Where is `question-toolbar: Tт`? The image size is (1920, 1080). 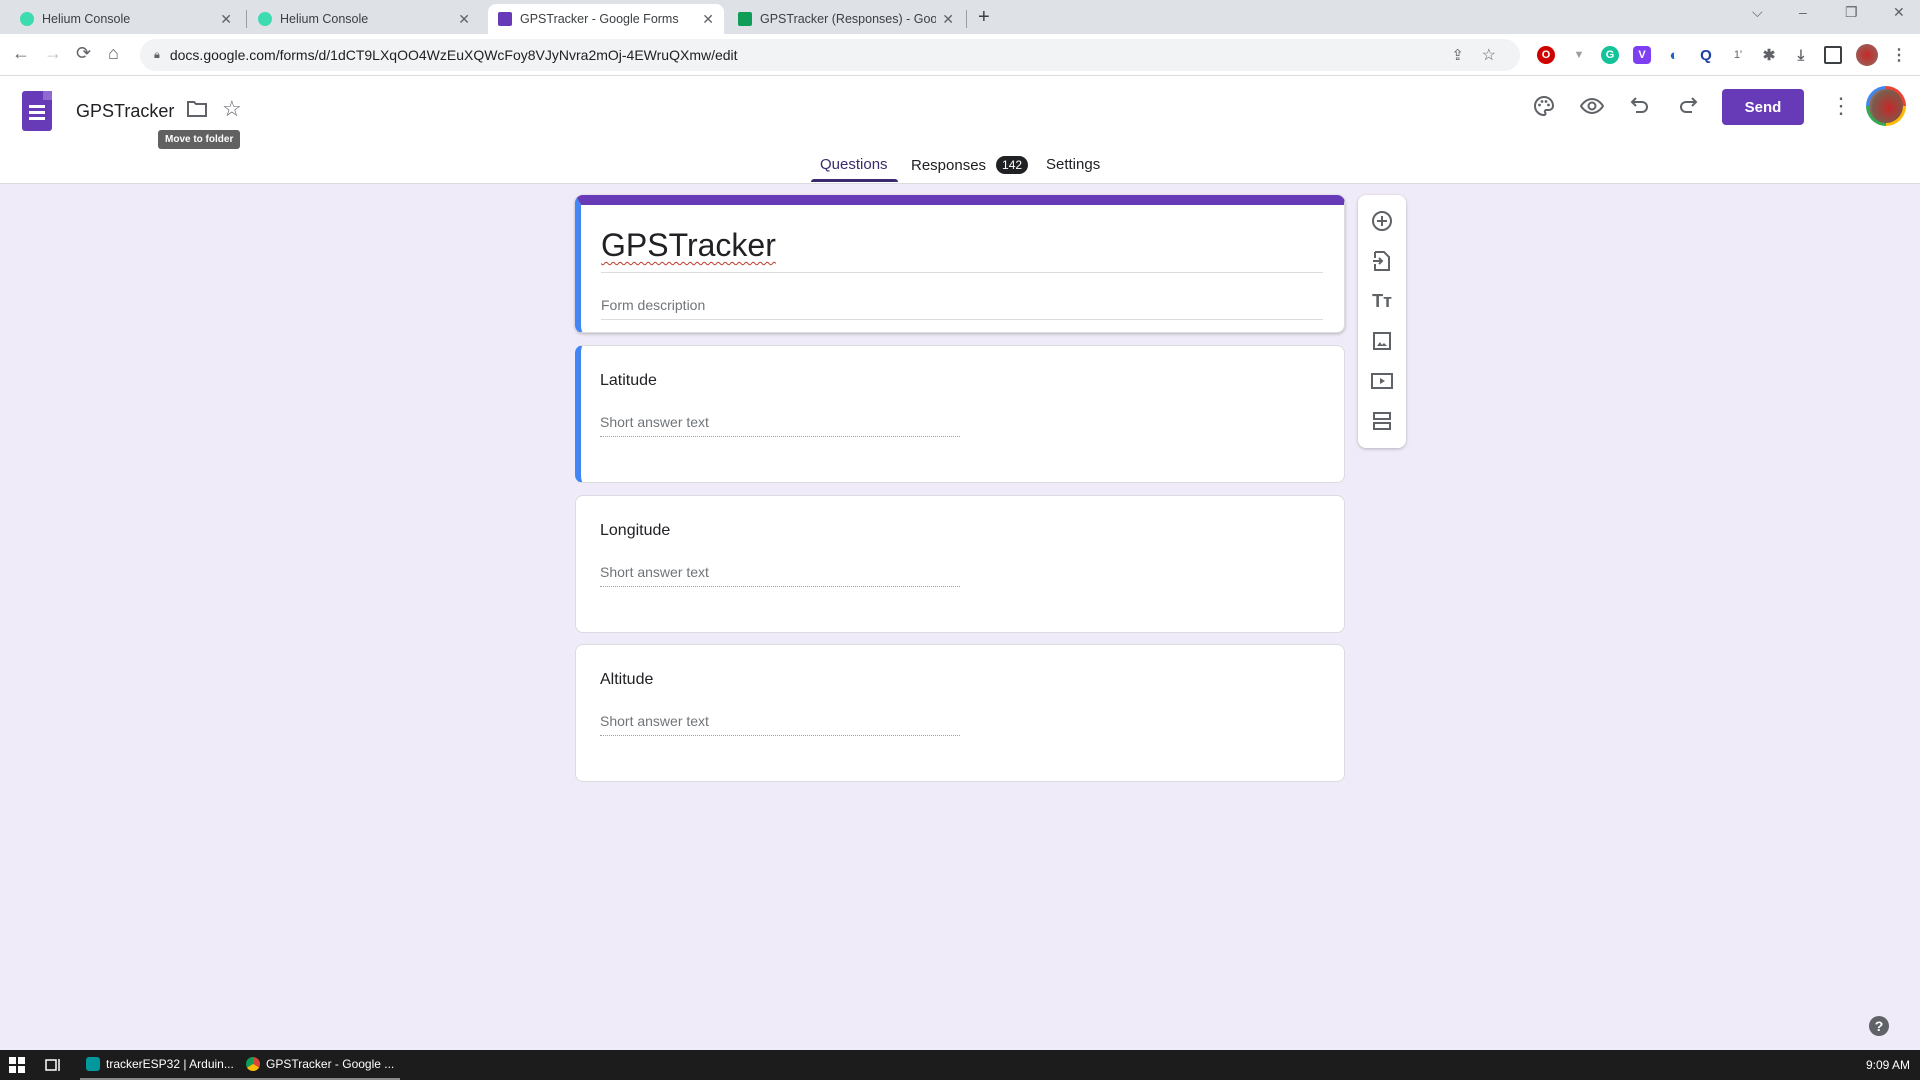 question-toolbar: Tт is located at coordinates (1382, 321).